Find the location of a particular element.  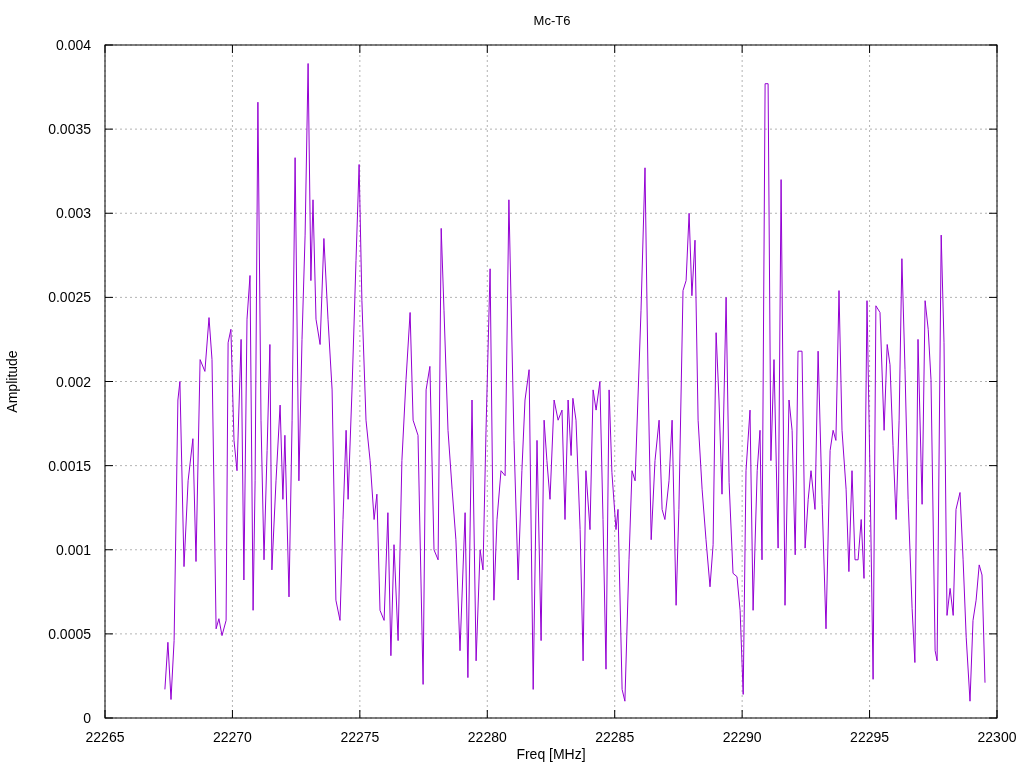

tick-label: 22275 is located at coordinates (360, 737).